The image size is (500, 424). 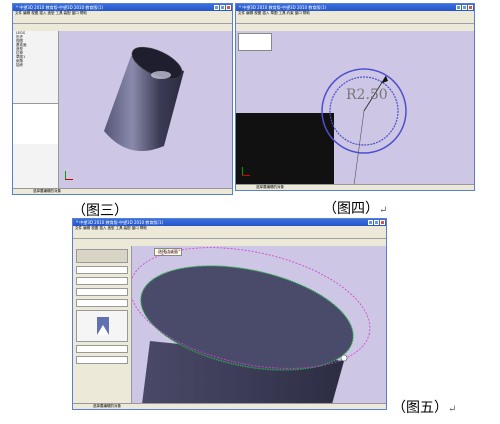 What do you see at coordinates (344, 358) in the screenshot?
I see `drag-handle` at bounding box center [344, 358].